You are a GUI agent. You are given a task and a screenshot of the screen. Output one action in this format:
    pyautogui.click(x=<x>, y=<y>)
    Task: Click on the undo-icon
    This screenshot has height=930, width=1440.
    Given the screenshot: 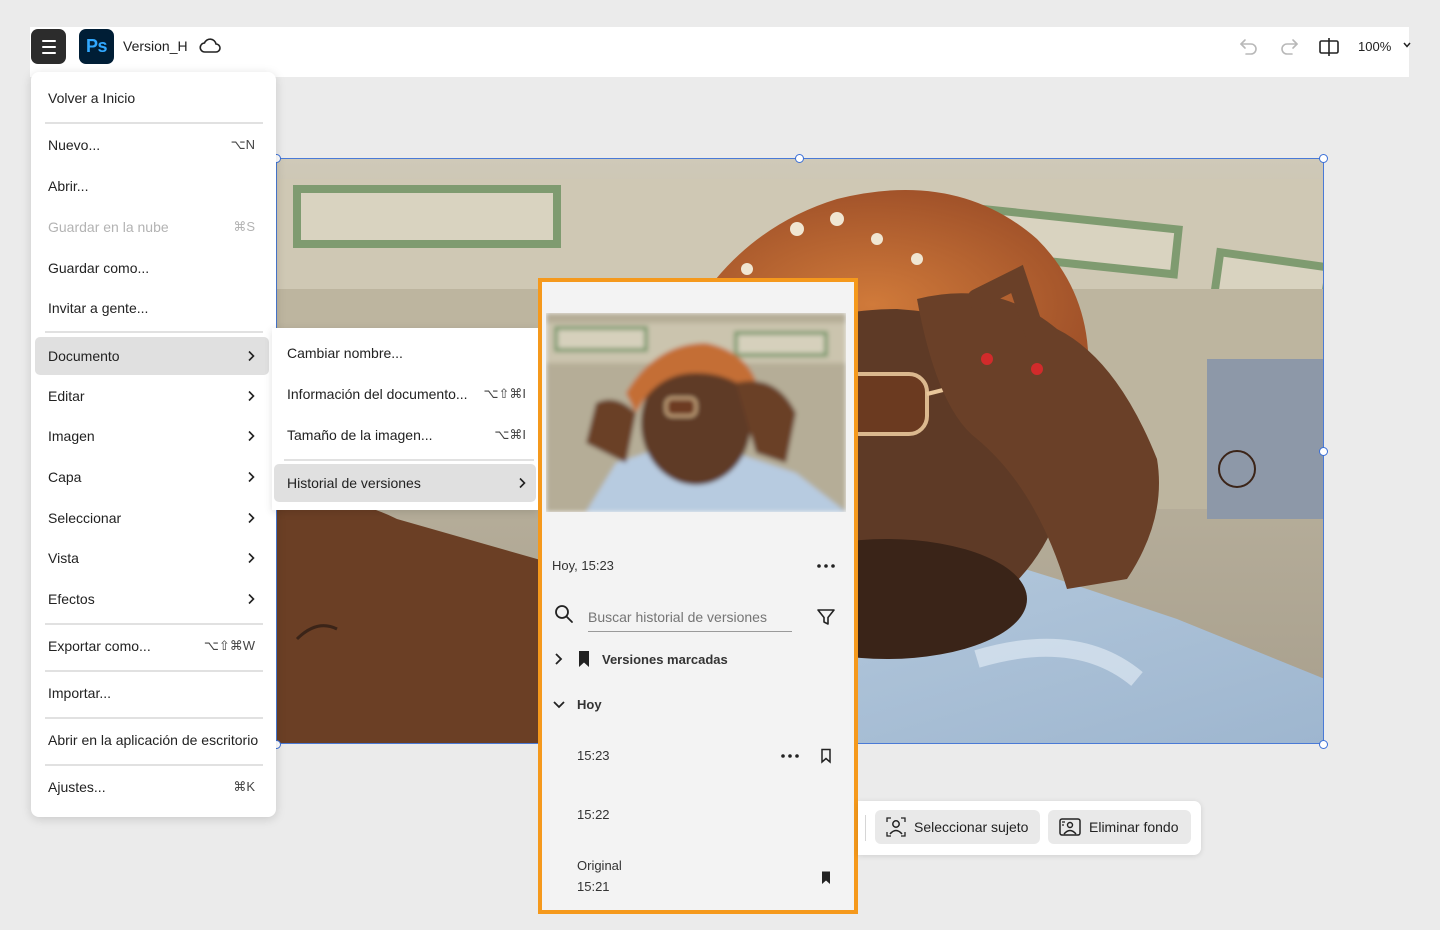 What is the action you would take?
    pyautogui.click(x=1249, y=46)
    